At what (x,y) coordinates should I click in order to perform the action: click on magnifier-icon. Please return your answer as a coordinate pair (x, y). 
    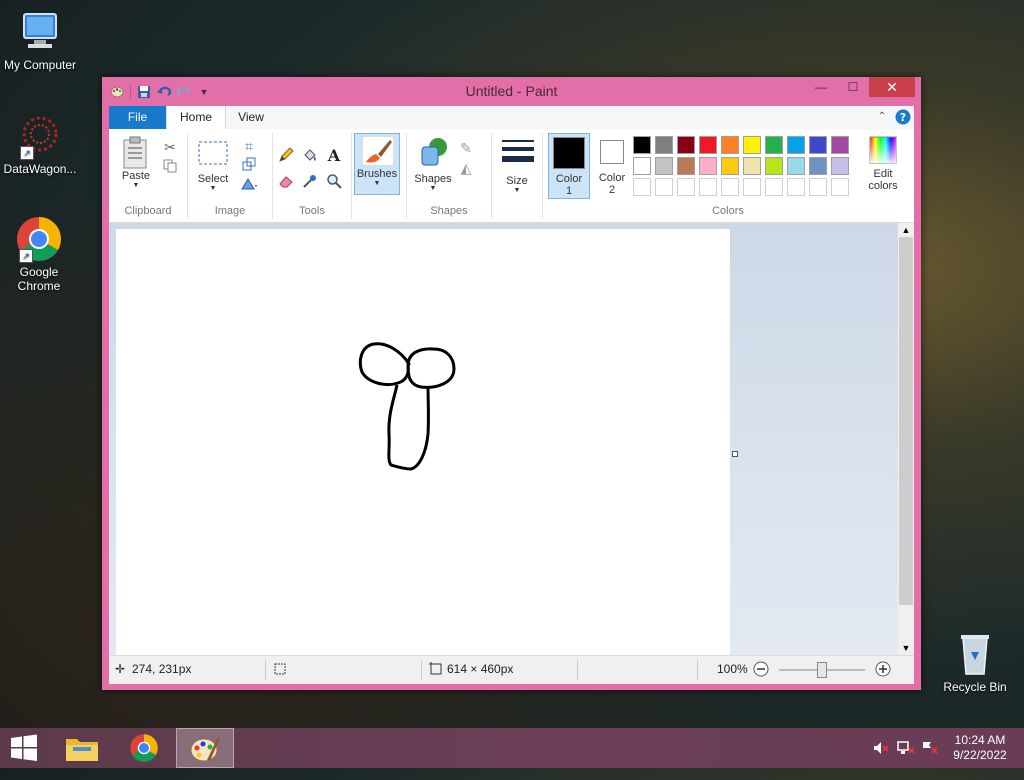
    Looking at the image, I should click on (334, 182).